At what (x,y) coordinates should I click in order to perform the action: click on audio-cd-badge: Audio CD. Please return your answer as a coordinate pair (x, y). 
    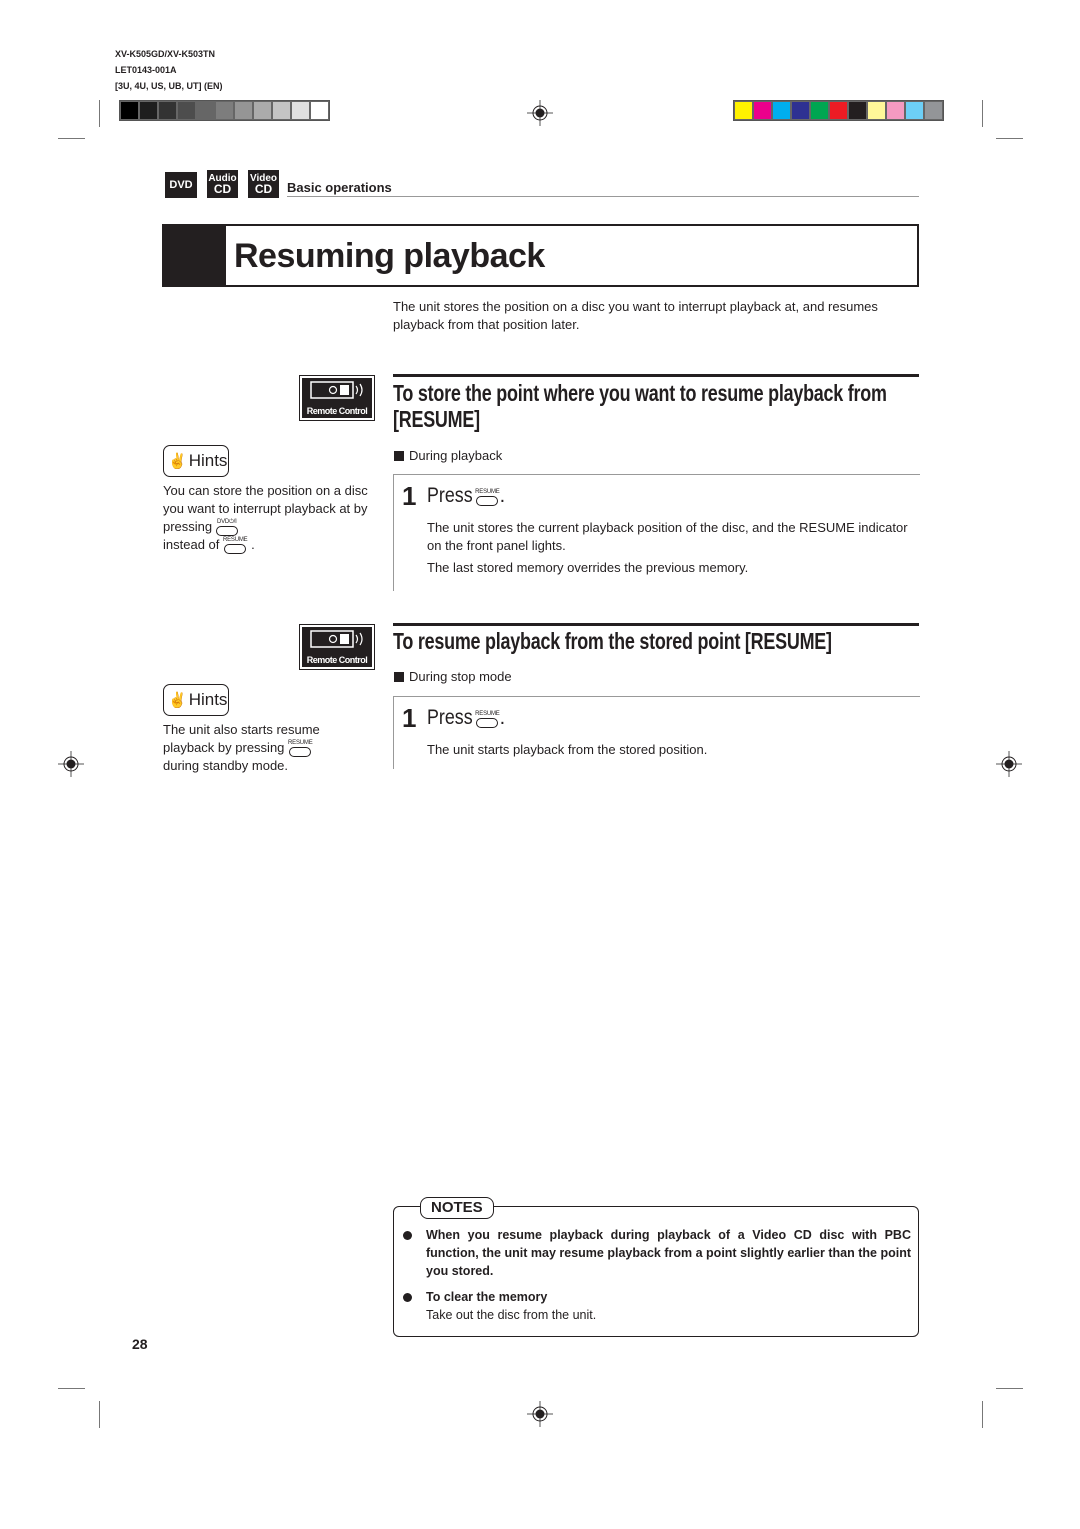
    Looking at the image, I should click on (222, 184).